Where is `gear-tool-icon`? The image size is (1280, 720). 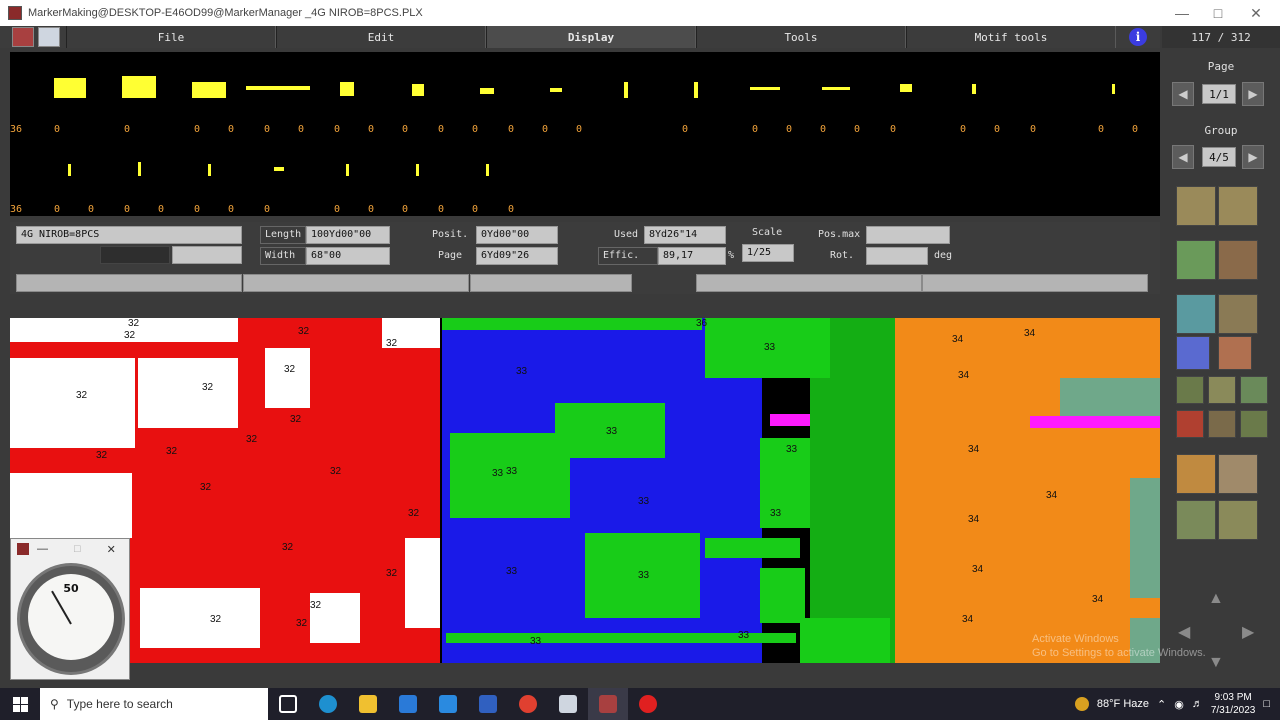
gear-tool-icon is located at coordinates (1238, 474).